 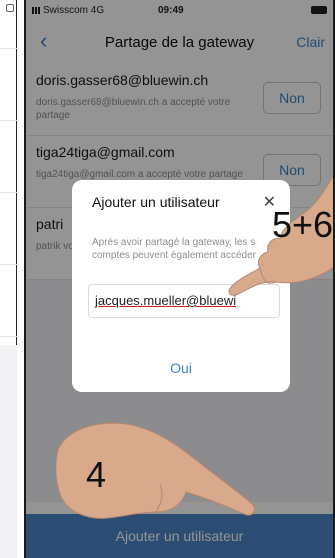 I want to click on email-field-value: jacques.mueller@bluewi, so click(x=166, y=300).